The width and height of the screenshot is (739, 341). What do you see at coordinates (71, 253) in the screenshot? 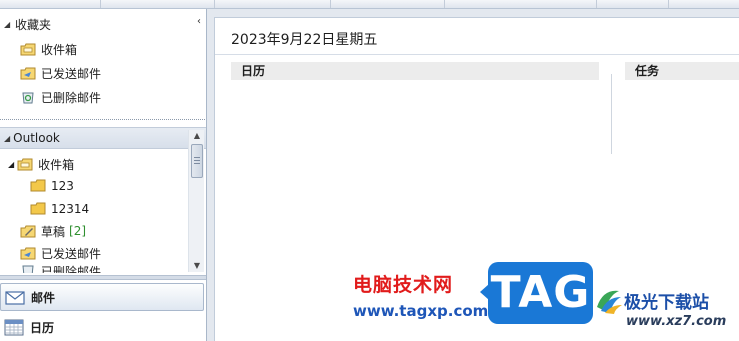
I see `folder-label: 已发送邮件` at bounding box center [71, 253].